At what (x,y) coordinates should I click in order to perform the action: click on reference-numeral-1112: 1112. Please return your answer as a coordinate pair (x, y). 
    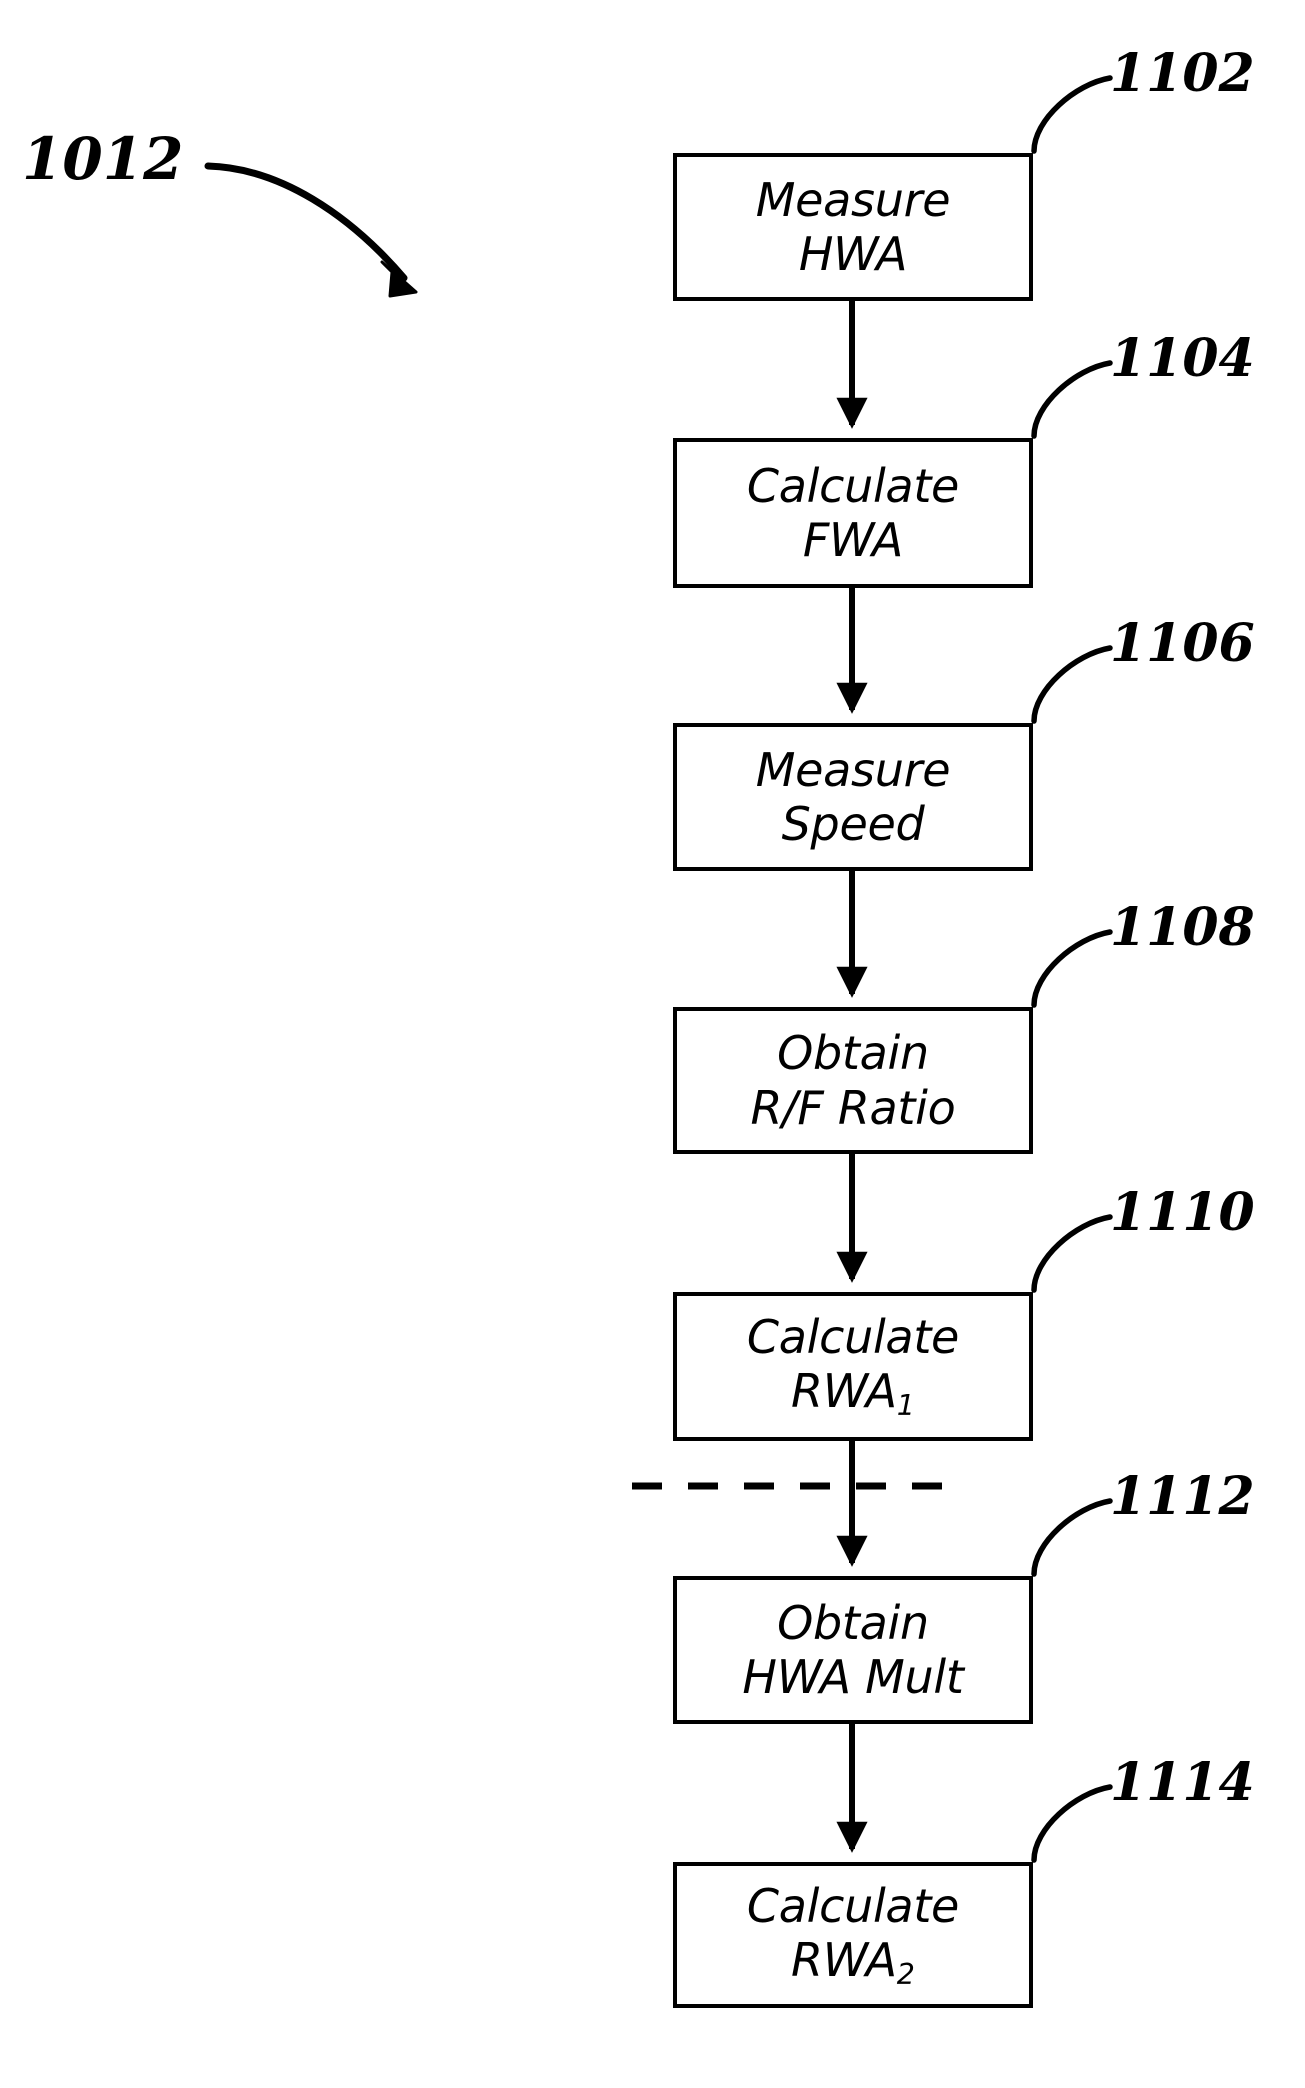
    Looking at the image, I should click on (1182, 1496).